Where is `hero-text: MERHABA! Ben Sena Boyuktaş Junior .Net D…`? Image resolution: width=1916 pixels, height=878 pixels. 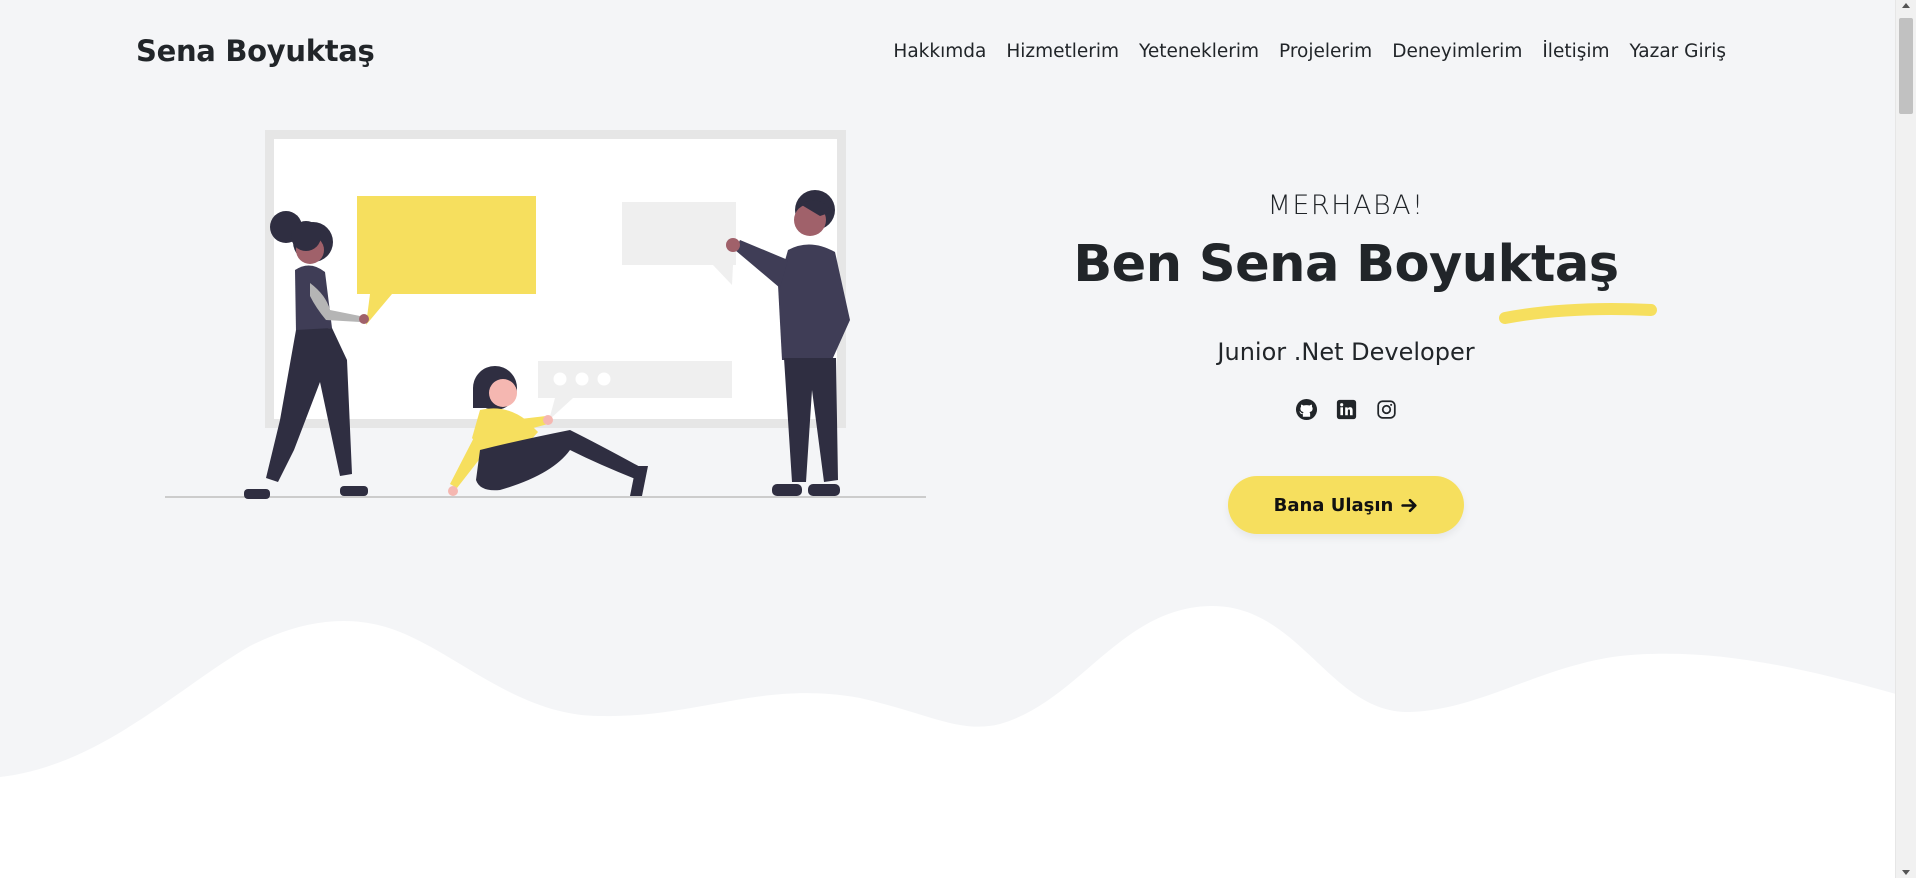 hero-text: MERHABA! Ben Sena Boyuktaş Junior .Net D… is located at coordinates (1346, 362).